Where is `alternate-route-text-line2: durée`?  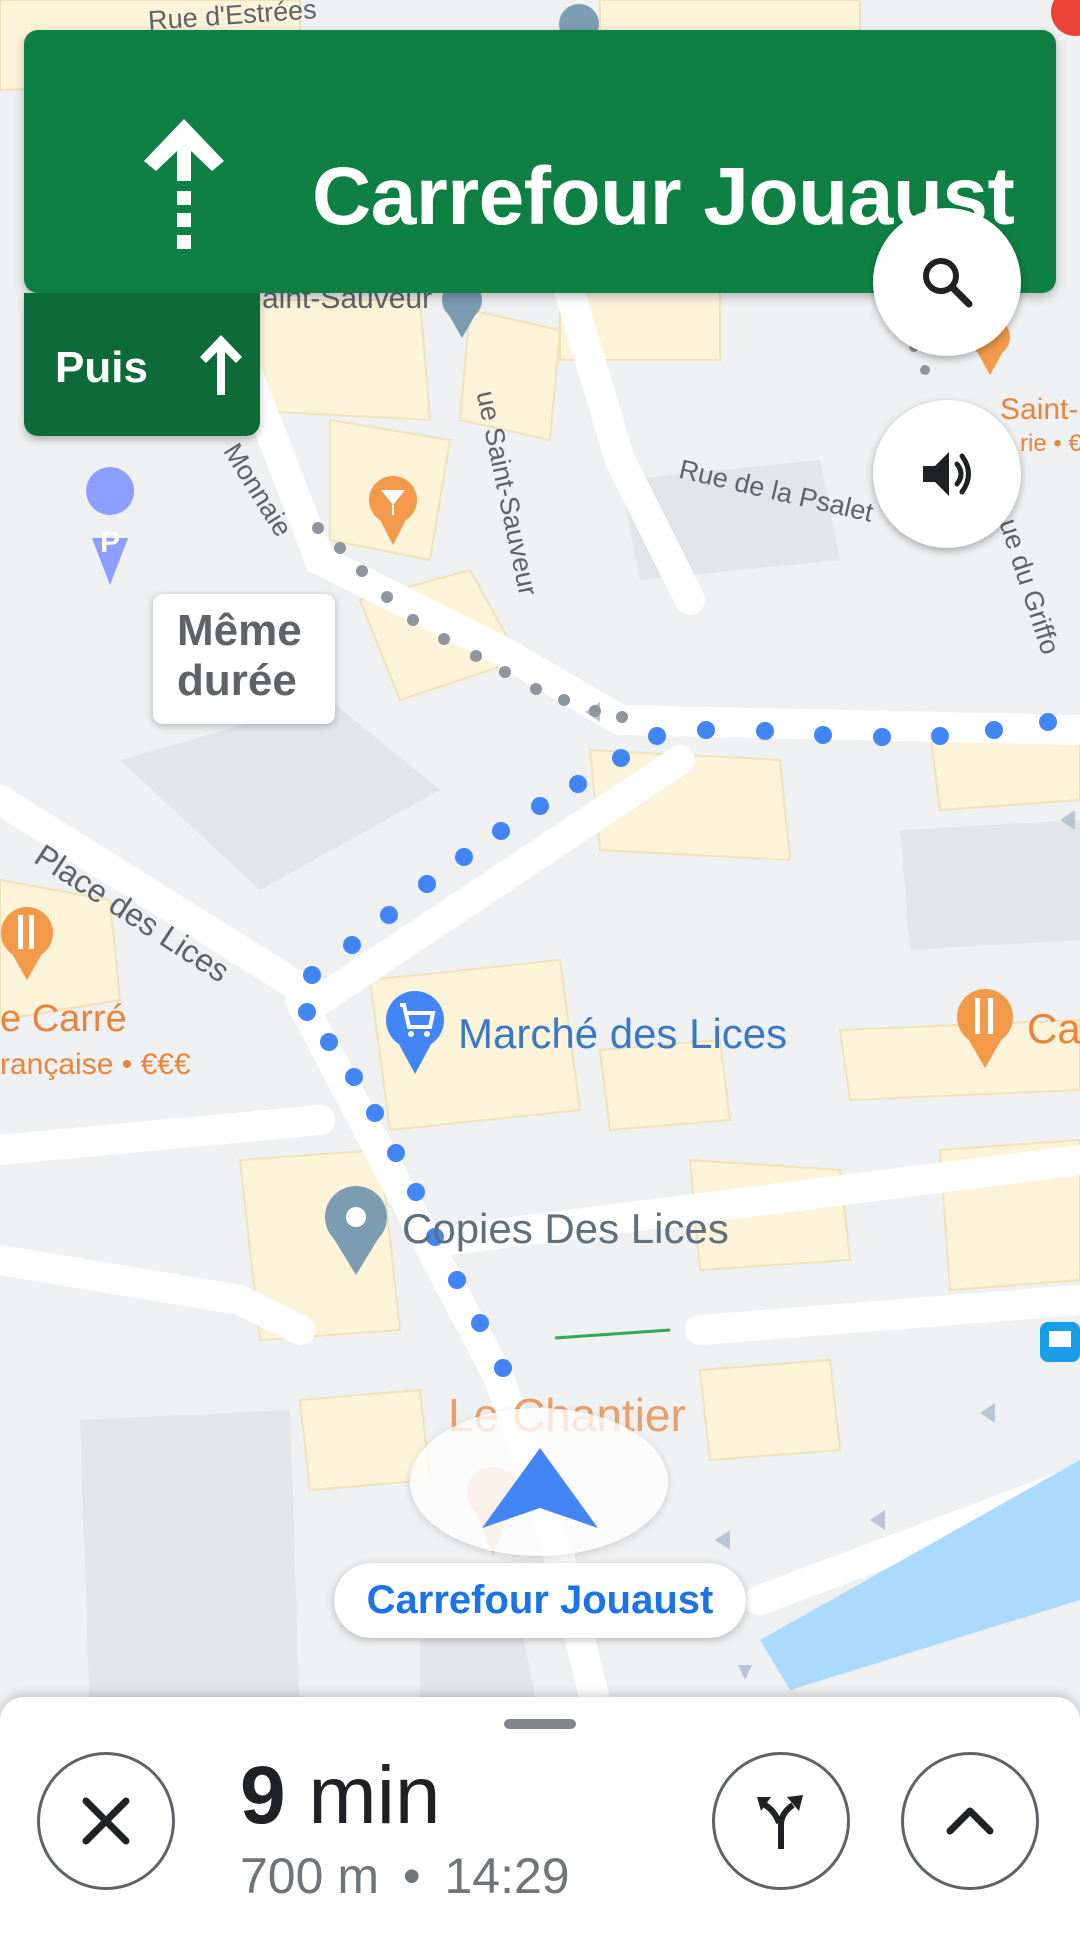
alternate-route-text-line2: durée is located at coordinates (237, 680).